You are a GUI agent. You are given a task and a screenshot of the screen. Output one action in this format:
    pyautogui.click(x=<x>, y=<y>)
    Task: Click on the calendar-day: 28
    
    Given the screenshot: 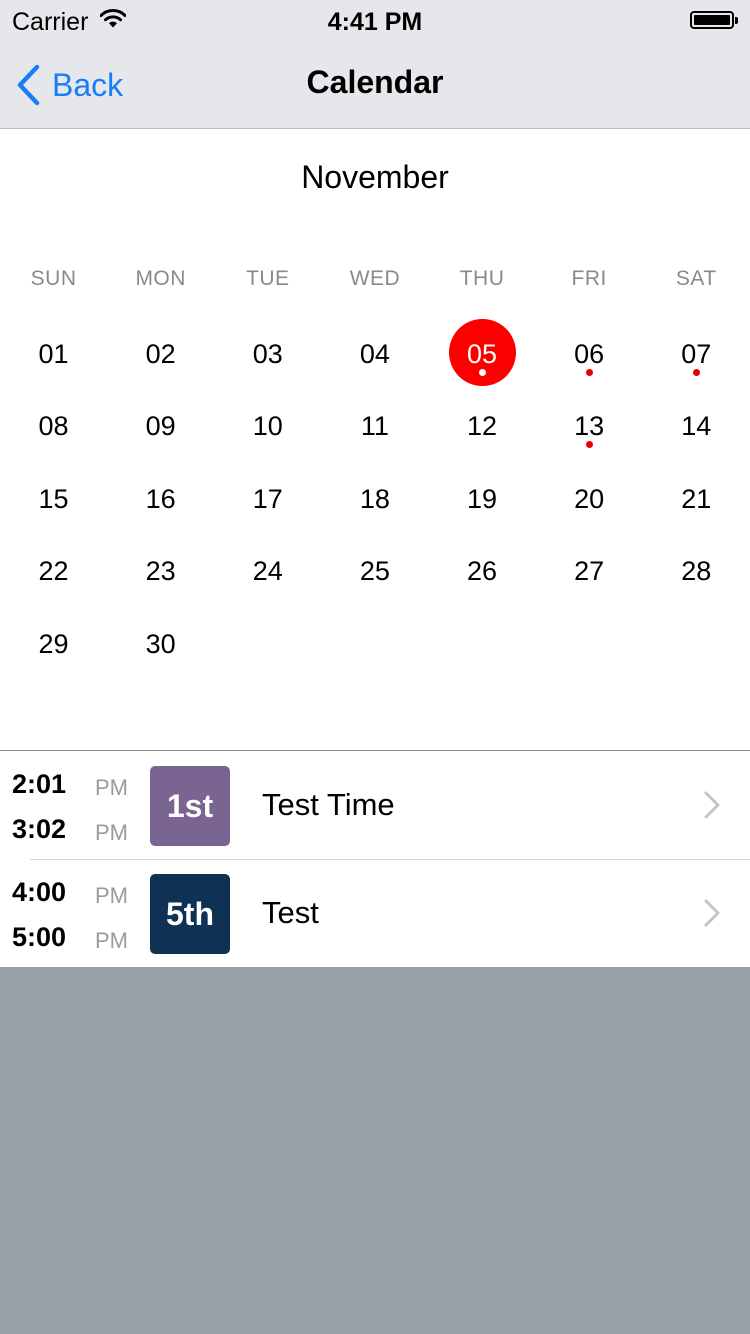 What is the action you would take?
    pyautogui.click(x=696, y=570)
    